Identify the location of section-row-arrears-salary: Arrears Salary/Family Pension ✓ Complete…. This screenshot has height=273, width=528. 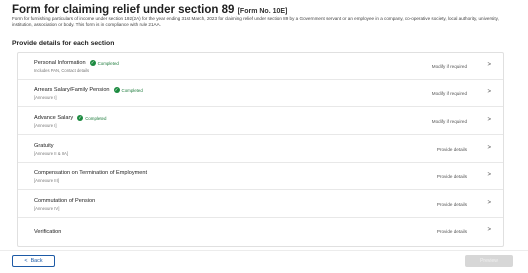
(260, 93).